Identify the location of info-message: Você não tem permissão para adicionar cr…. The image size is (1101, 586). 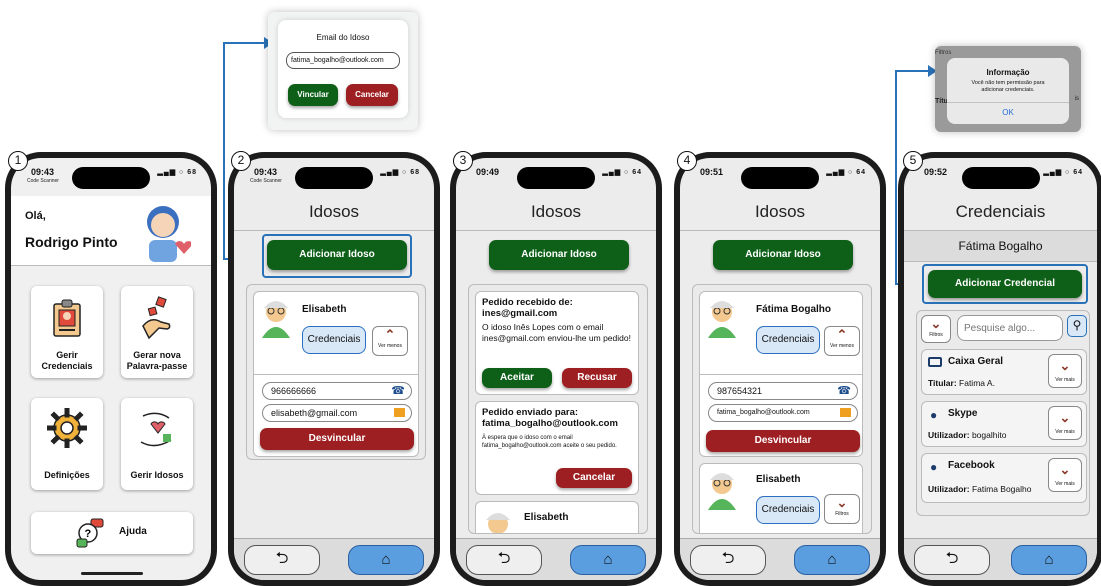
(1008, 86).